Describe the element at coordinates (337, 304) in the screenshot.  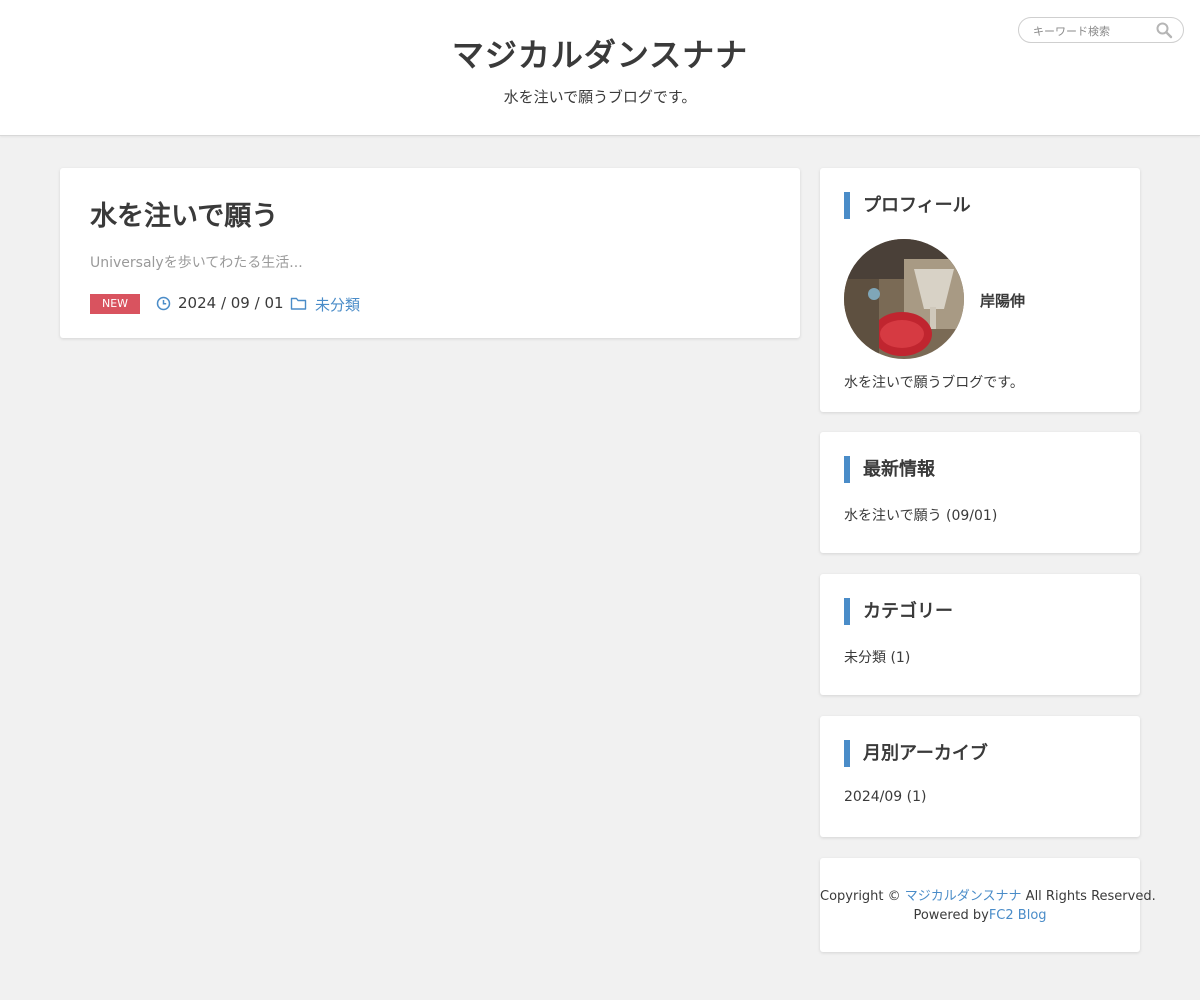
I see `post-category-link: 未分類` at that location.